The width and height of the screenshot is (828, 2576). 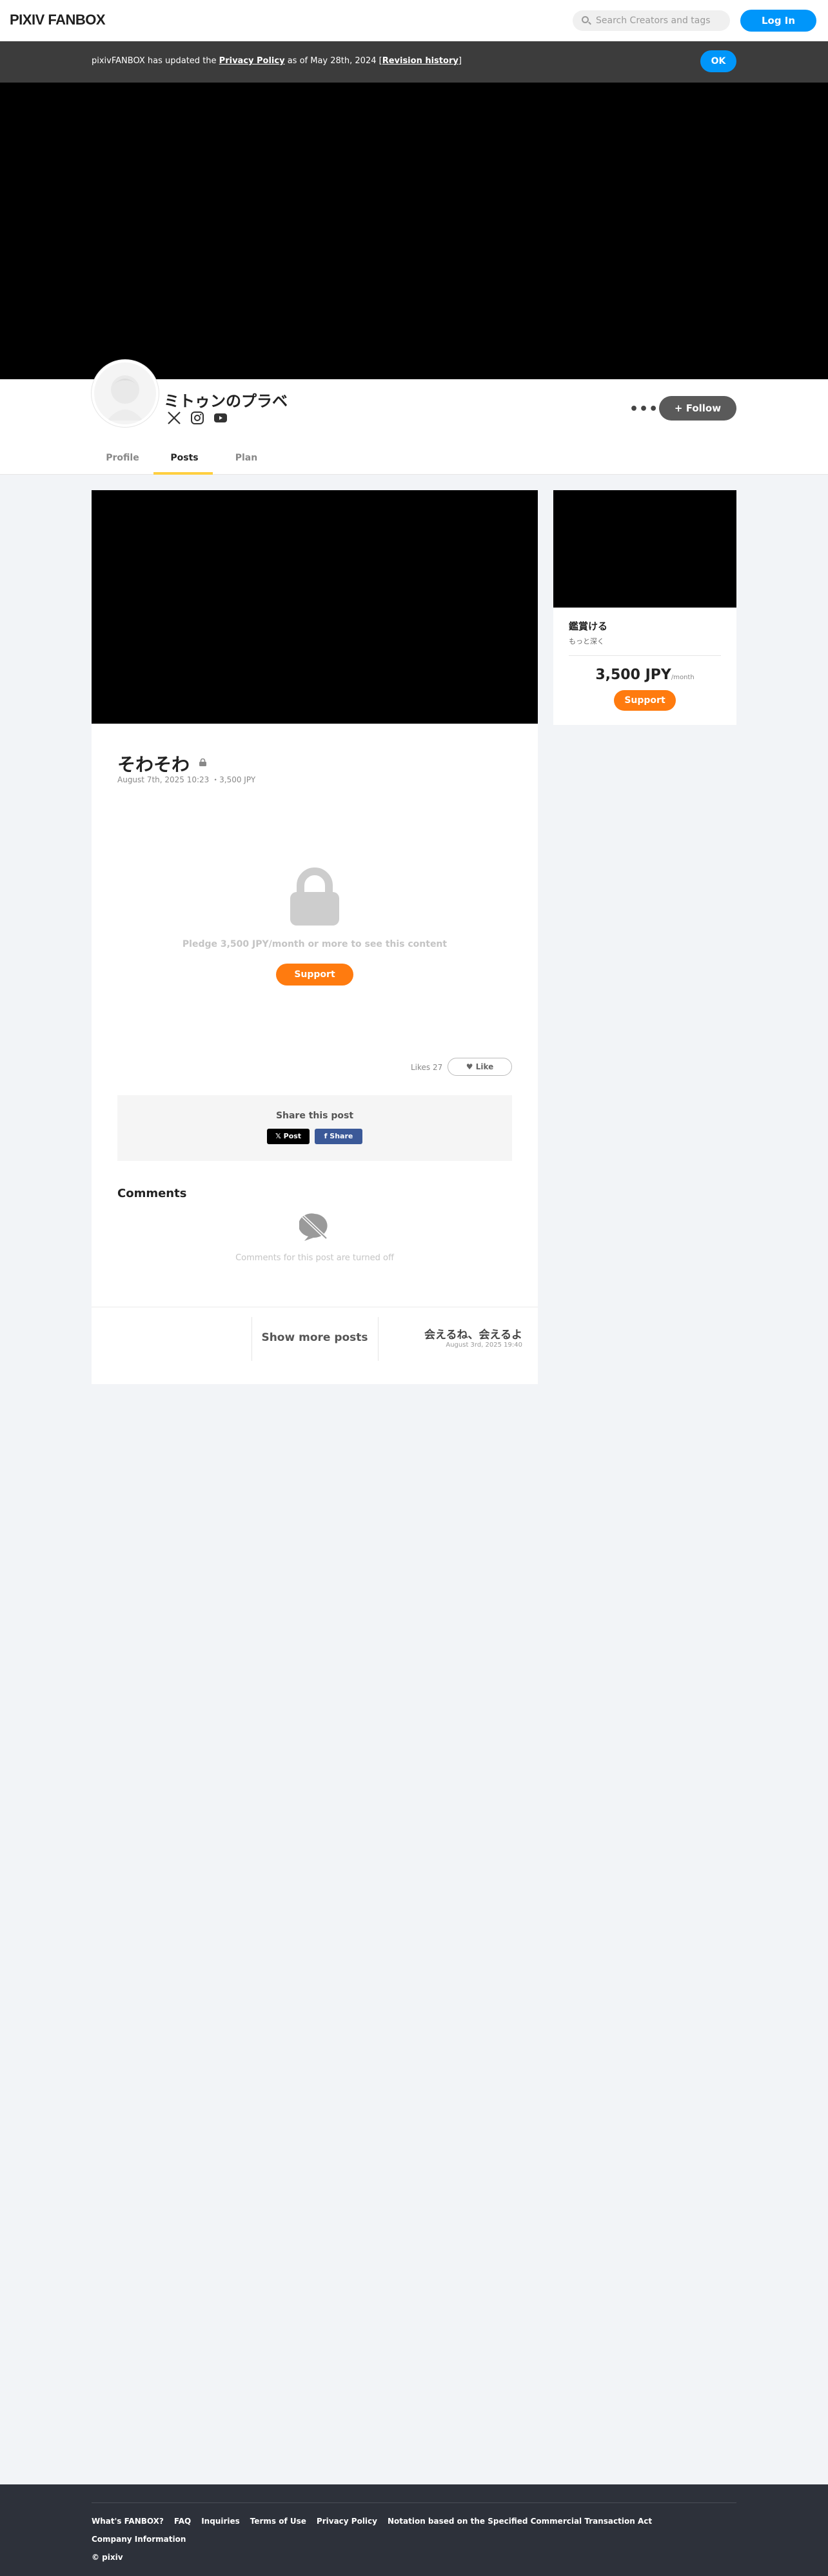 I want to click on lock-icon, so click(x=202, y=762).